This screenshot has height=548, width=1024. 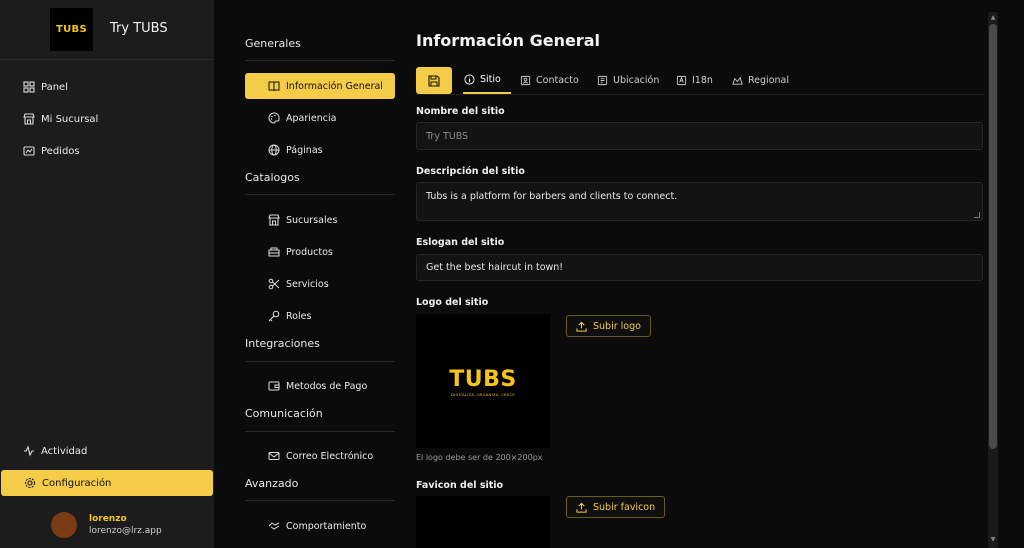 What do you see at coordinates (274, 150) in the screenshot?
I see `globe-icon` at bounding box center [274, 150].